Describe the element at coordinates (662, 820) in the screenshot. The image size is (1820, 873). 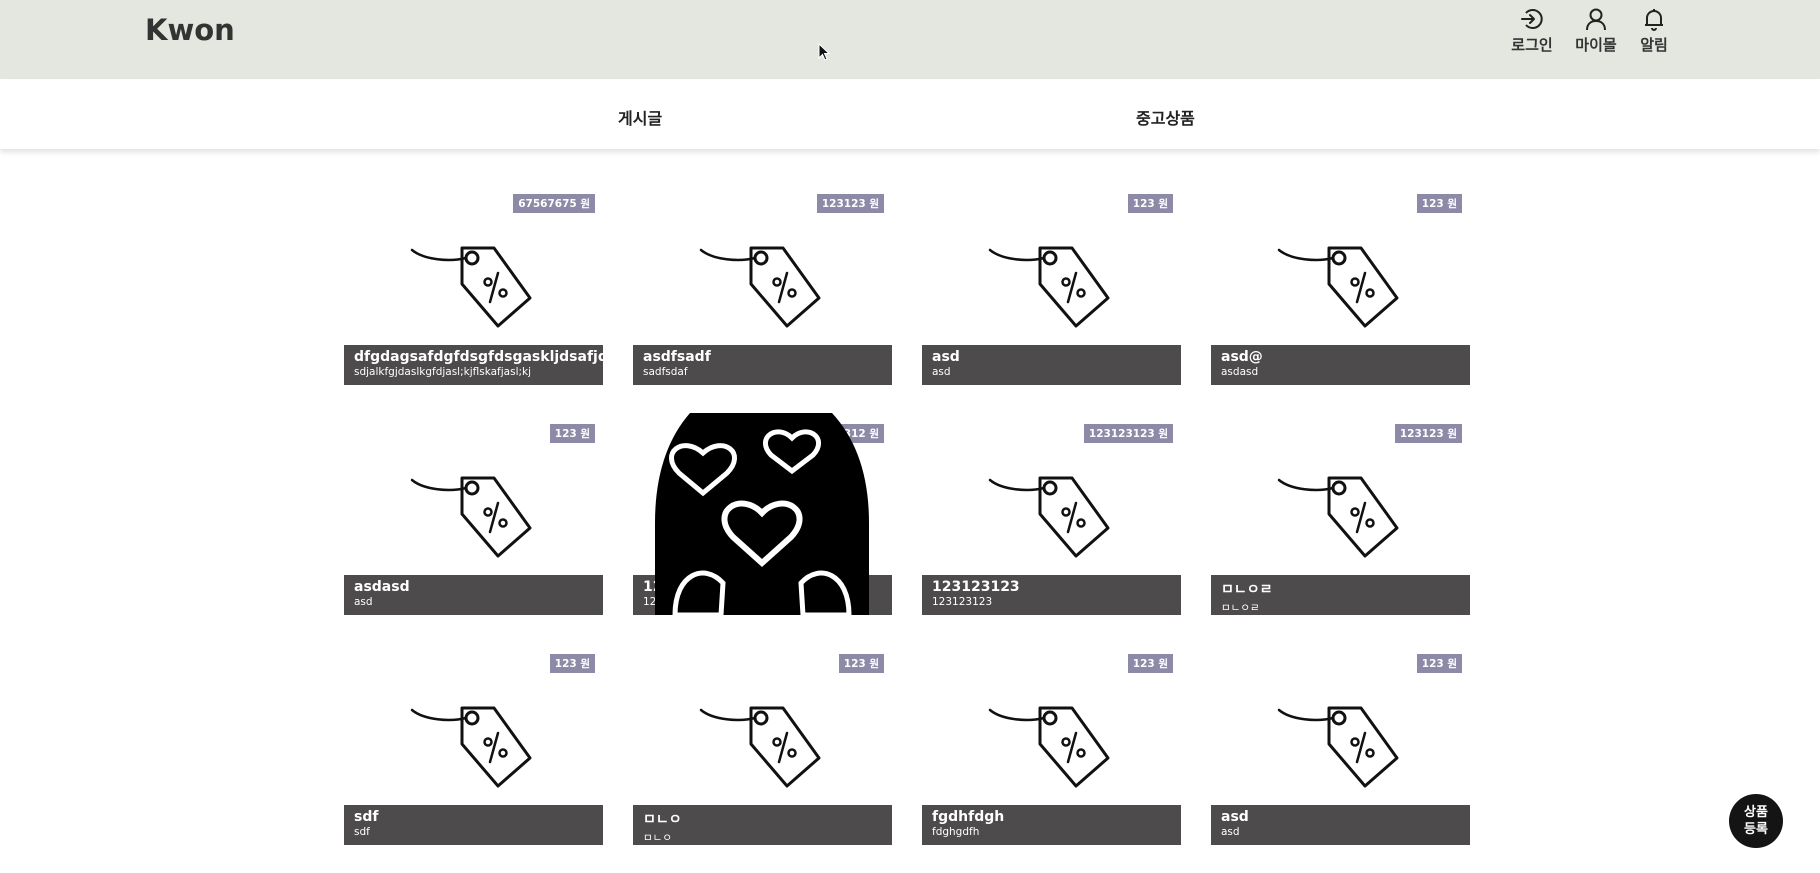
I see `product-title: ㅁㄴㅇ` at that location.